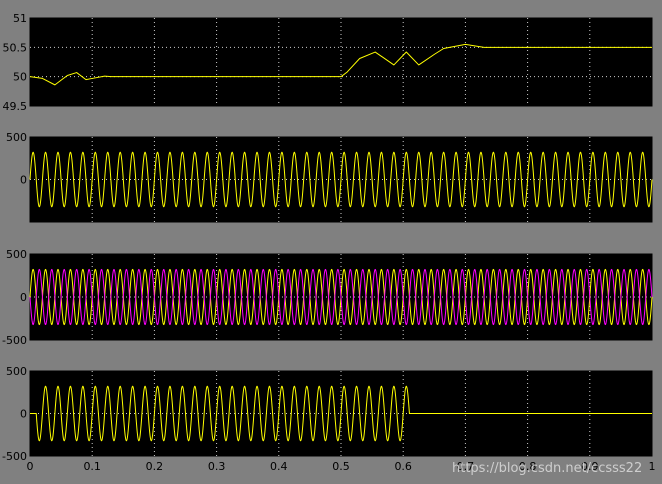 This screenshot has width=662, height=484. What do you see at coordinates (92, 466) in the screenshot?
I see `x-tick-label: 0.1` at bounding box center [92, 466].